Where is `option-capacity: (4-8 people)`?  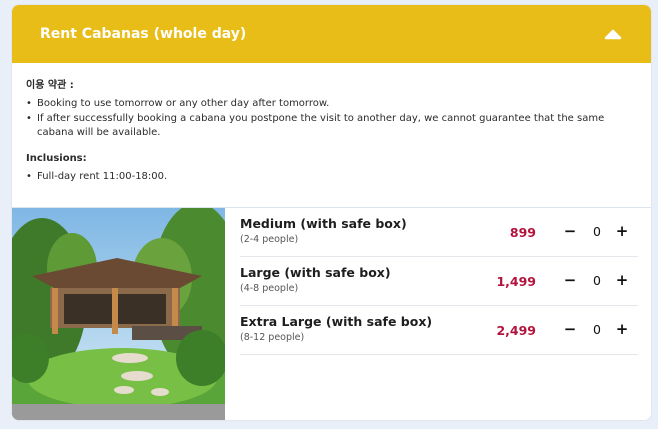
option-capacity: (4-8 people) is located at coordinates (269, 288).